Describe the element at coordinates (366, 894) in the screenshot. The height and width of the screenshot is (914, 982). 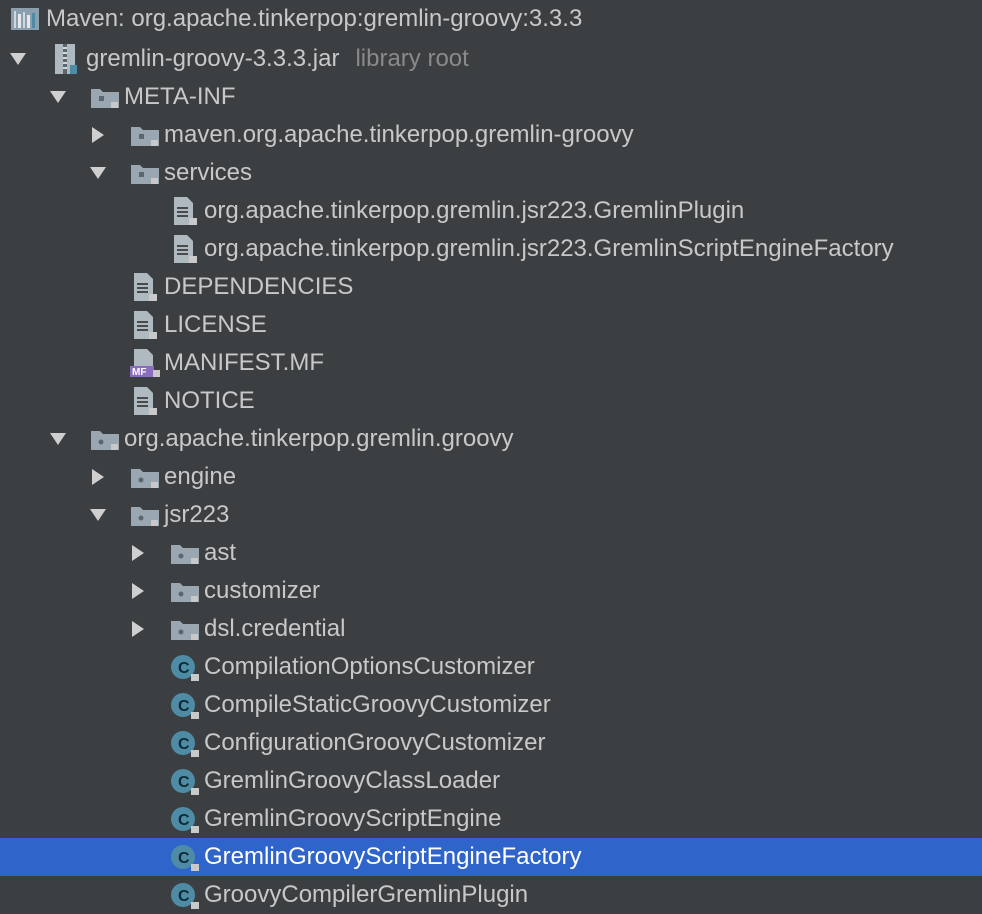
I see `tree-node-label: GroovyCompilerGremlinPlugin` at that location.